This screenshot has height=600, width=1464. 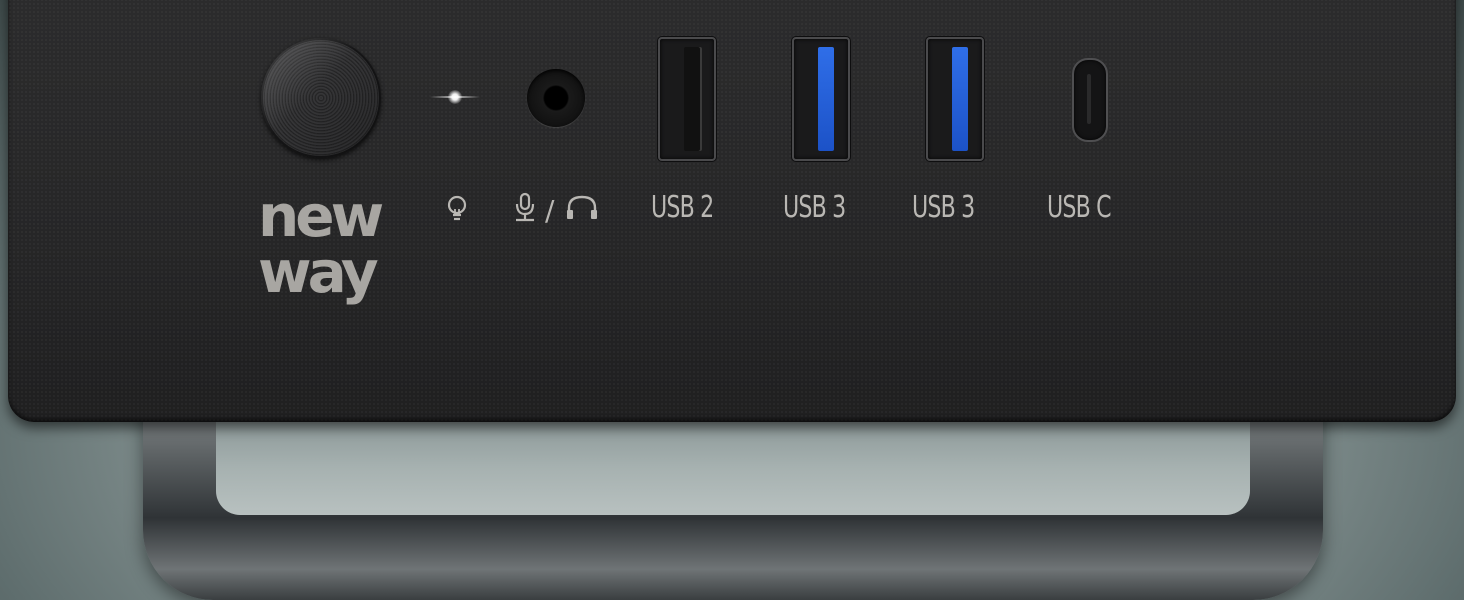 What do you see at coordinates (943, 207) in the screenshot?
I see `port-label-usb-3-2: USB 3` at bounding box center [943, 207].